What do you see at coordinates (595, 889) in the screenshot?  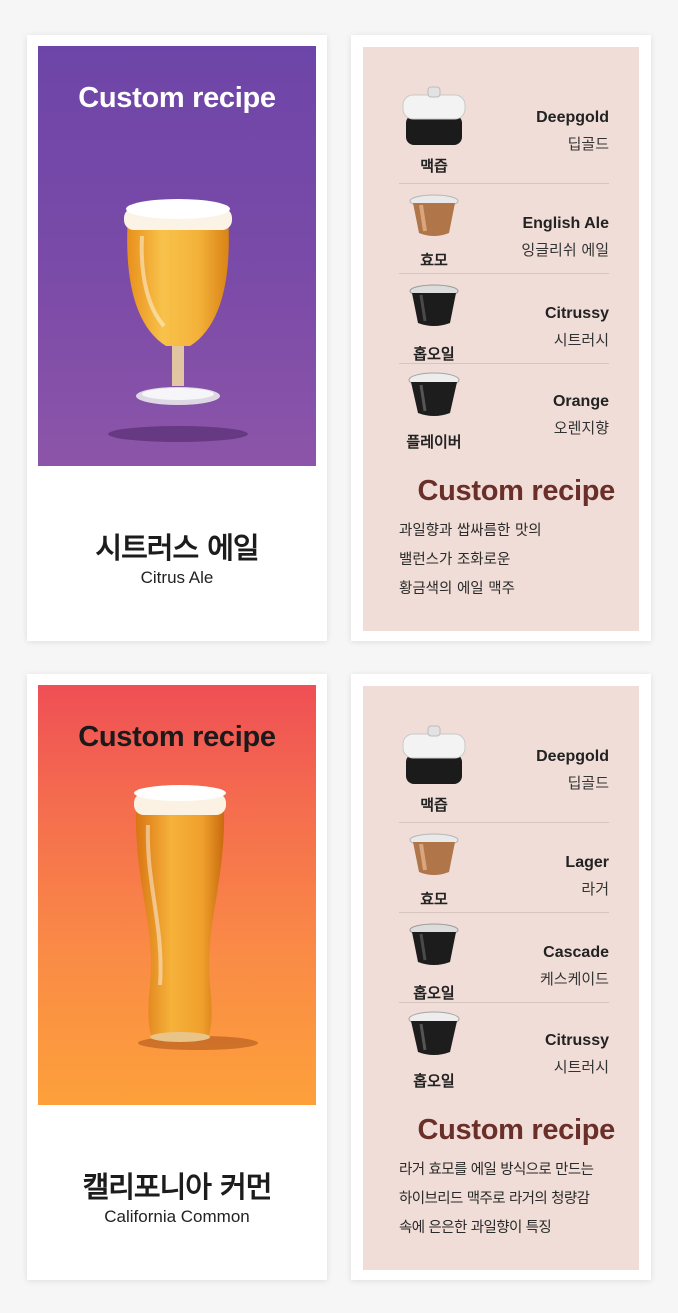 I see `ingredient-name-korean: 라거` at bounding box center [595, 889].